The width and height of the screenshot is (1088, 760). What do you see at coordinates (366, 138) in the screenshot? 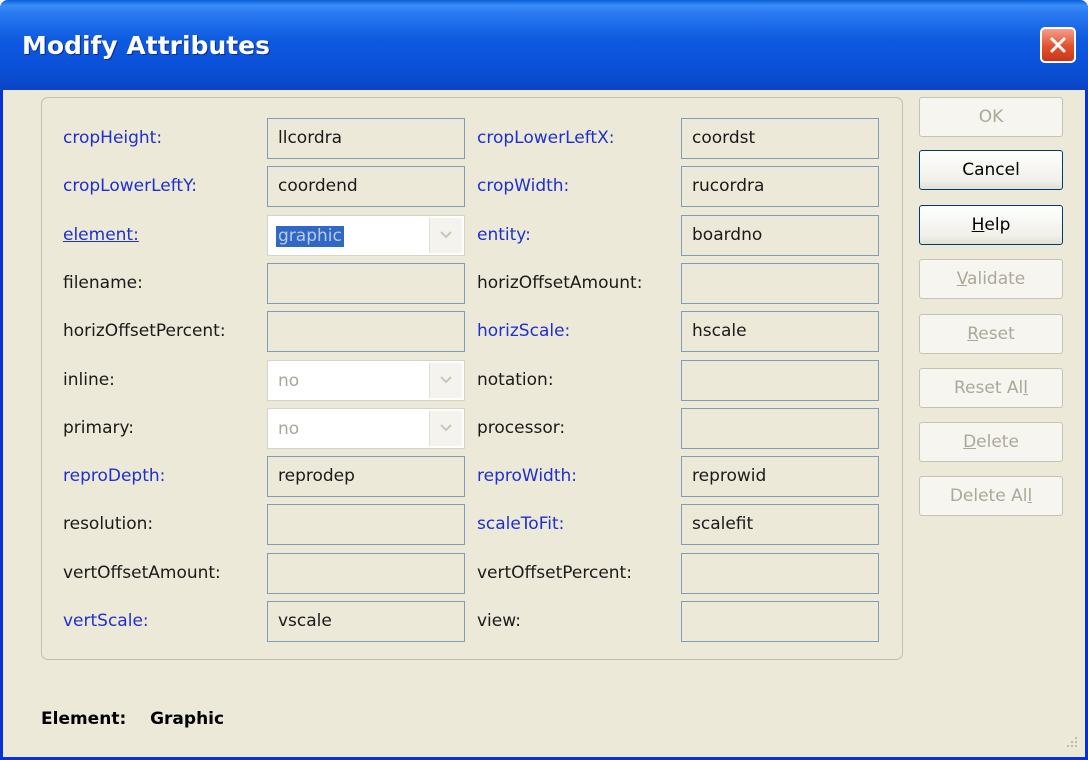
I see `cropHeight-field: llcordra` at bounding box center [366, 138].